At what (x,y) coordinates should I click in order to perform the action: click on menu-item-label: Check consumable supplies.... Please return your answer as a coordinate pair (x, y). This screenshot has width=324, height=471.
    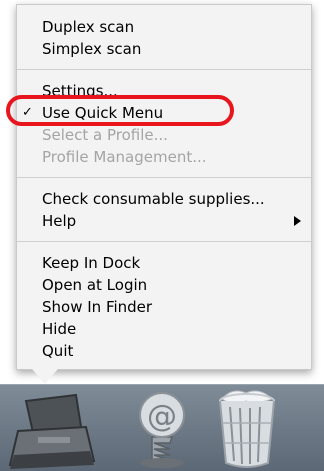
    Looking at the image, I should click on (153, 199).